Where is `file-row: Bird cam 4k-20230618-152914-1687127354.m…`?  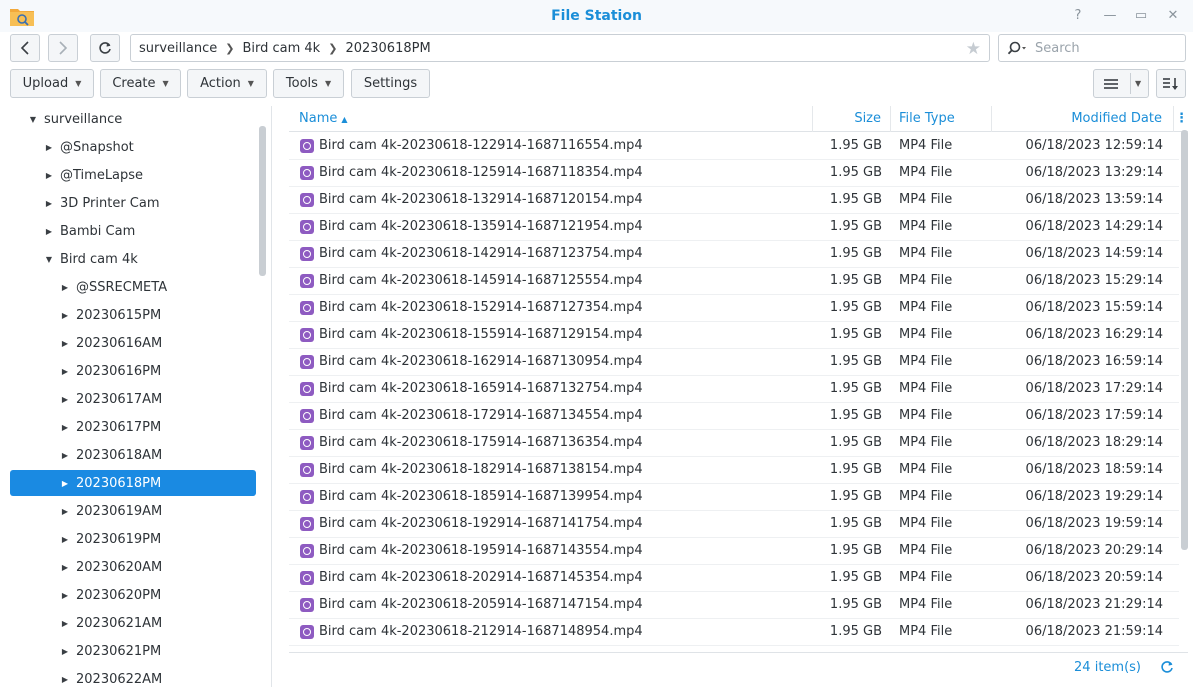
file-row: Bird cam 4k-20230618-152914-1687127354.m… is located at coordinates (734, 308).